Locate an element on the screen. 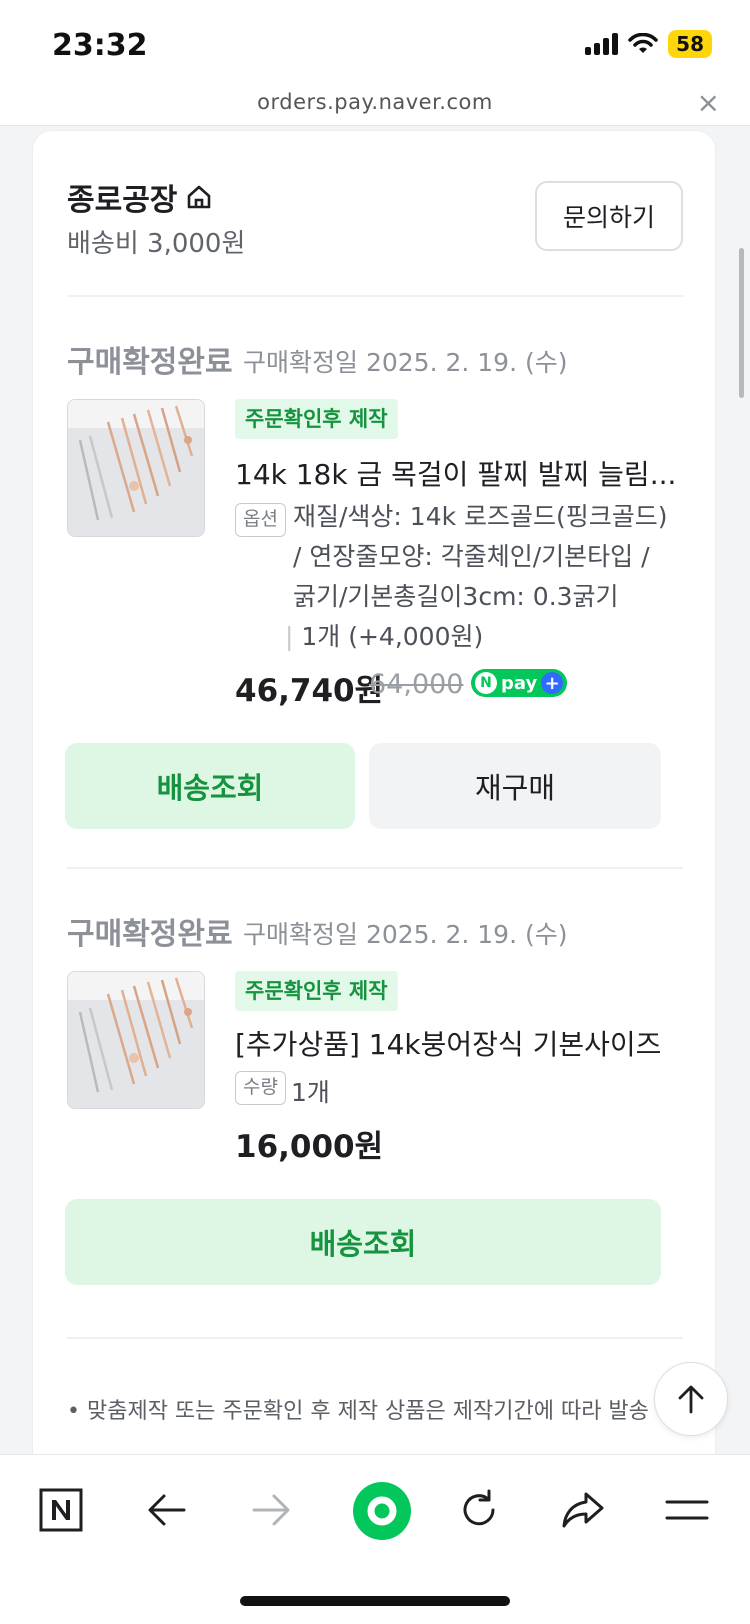 This screenshot has height=1624, width=750. forward-button is located at coordinates (271, 1510).